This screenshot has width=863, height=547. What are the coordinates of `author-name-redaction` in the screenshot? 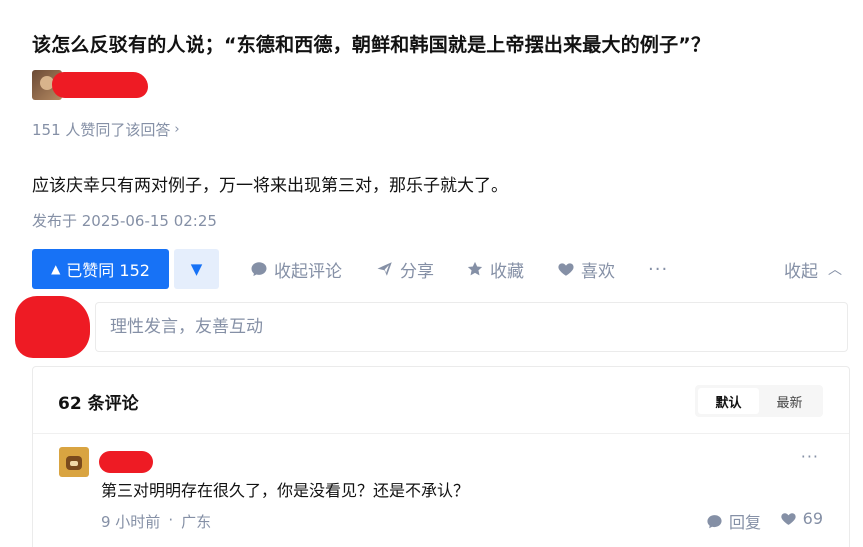 It's located at (100, 85).